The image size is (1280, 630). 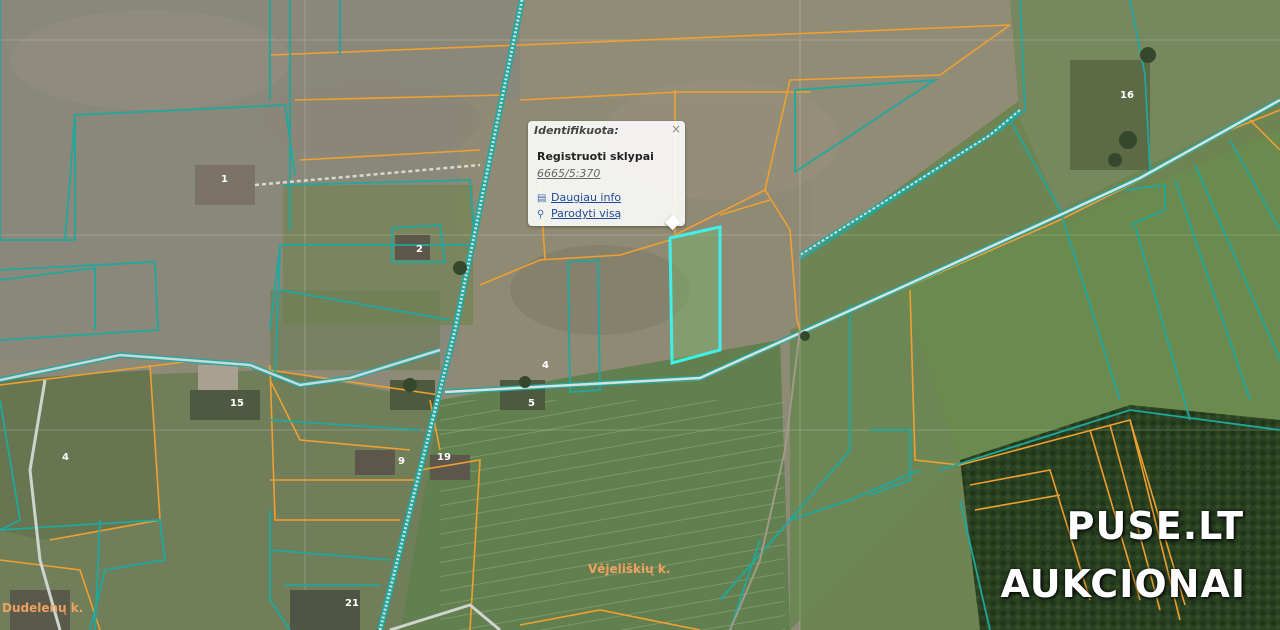 I want to click on show-all-link: ⚲ Parodyti visą, so click(x=579, y=213).